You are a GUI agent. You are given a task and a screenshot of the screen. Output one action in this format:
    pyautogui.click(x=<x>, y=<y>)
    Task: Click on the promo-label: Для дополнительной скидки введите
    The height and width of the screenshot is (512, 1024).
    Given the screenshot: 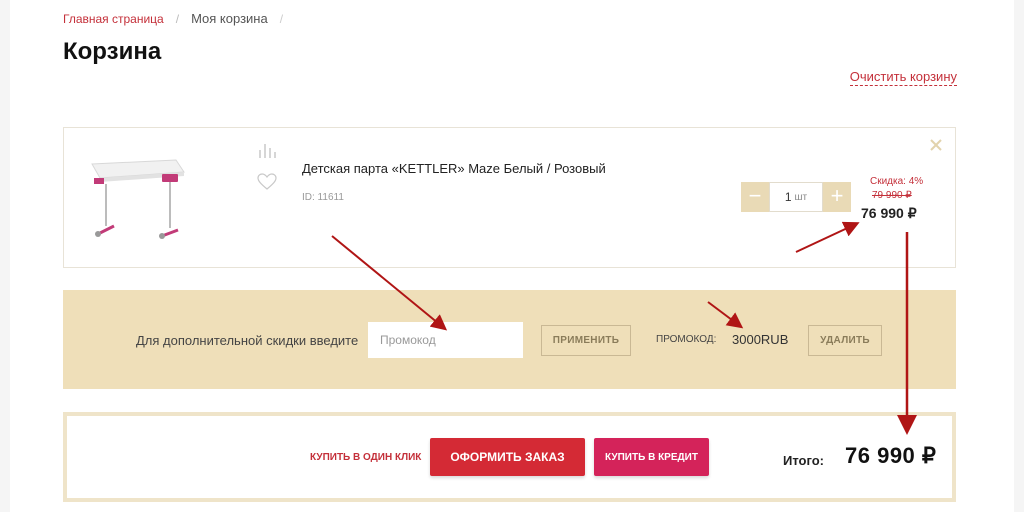 What is the action you would take?
    pyautogui.click(x=247, y=340)
    